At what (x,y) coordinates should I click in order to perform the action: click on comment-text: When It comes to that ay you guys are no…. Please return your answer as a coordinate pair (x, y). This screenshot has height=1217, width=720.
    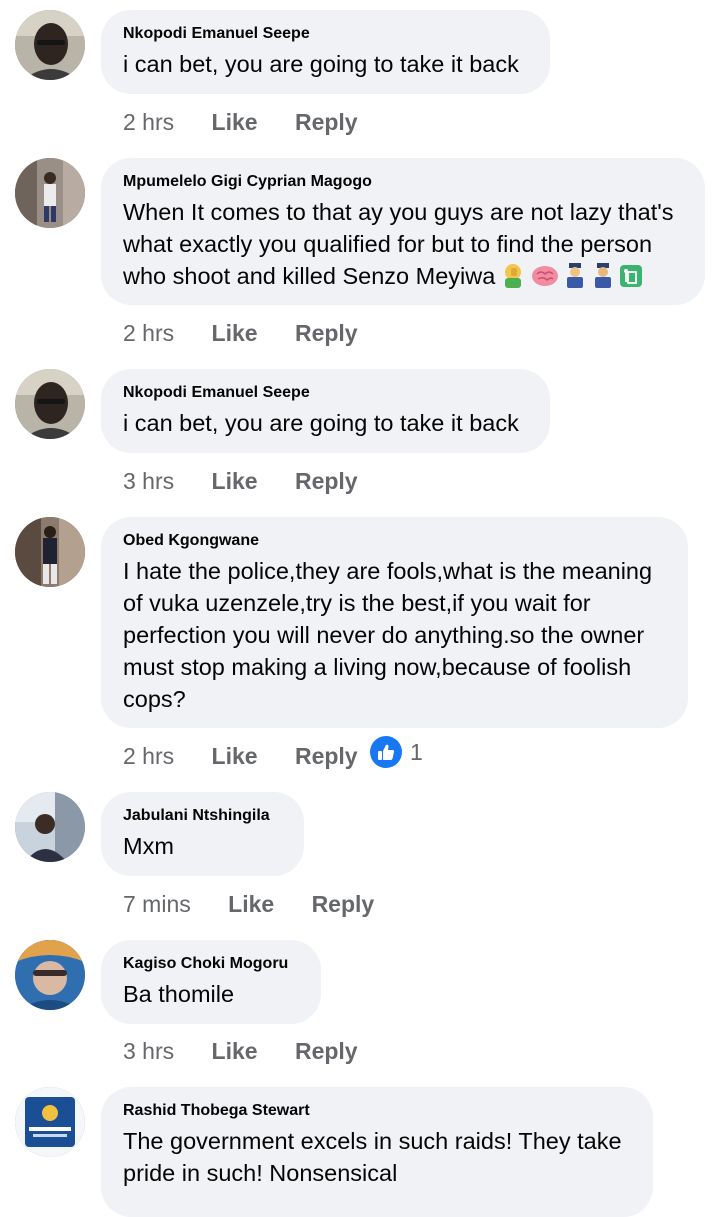
    Looking at the image, I should click on (403, 246).